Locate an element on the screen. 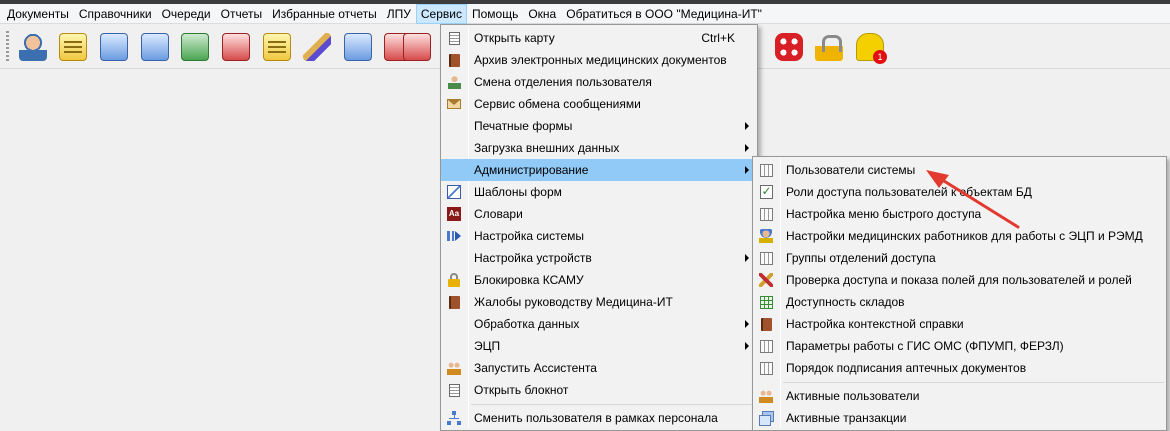 Image resolution: width=1170 pixels, height=431 pixels. tools-icon is located at coordinates (766, 280).